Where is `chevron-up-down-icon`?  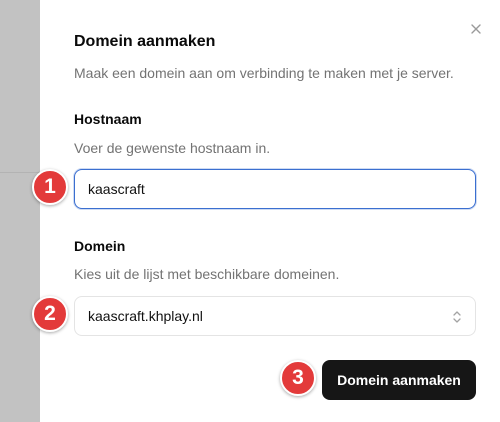 chevron-up-down-icon is located at coordinates (457, 317).